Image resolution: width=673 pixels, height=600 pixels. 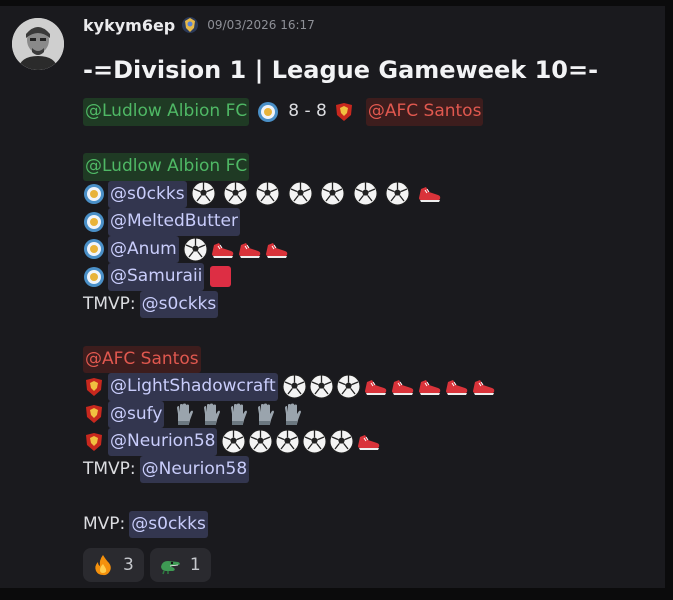 What do you see at coordinates (369, 25) in the screenshot?
I see `message-header: kykym6ep 09/03/2026 16:17` at bounding box center [369, 25].